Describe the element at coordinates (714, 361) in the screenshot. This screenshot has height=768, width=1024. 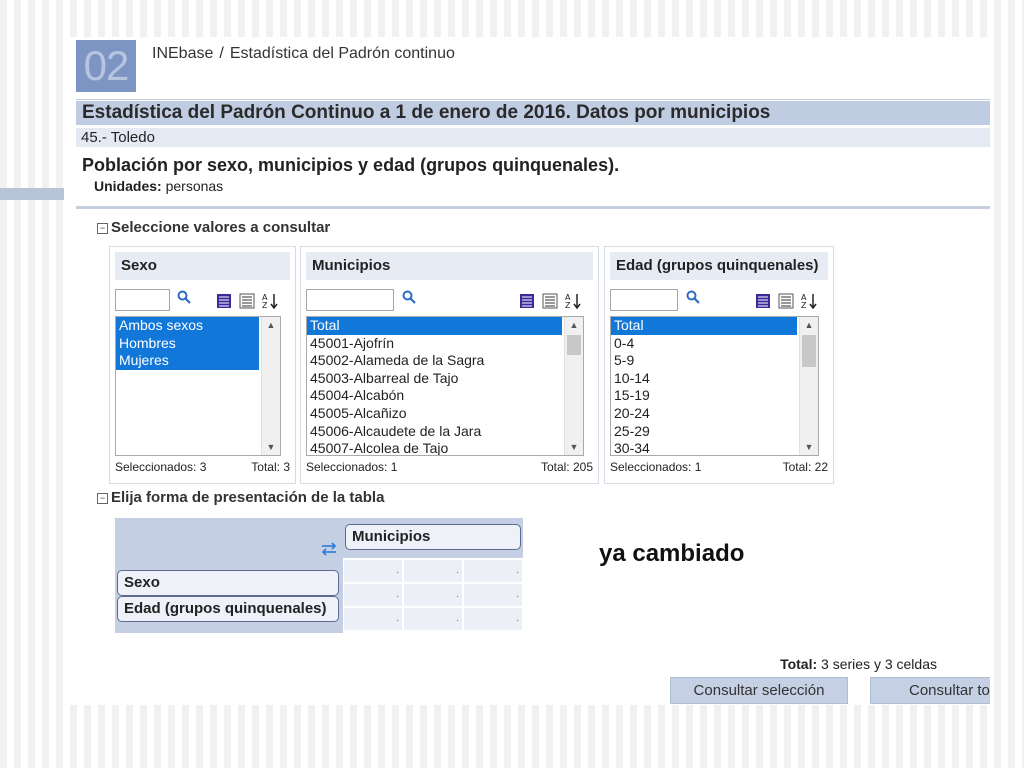
I see `list-item: 5-9` at that location.